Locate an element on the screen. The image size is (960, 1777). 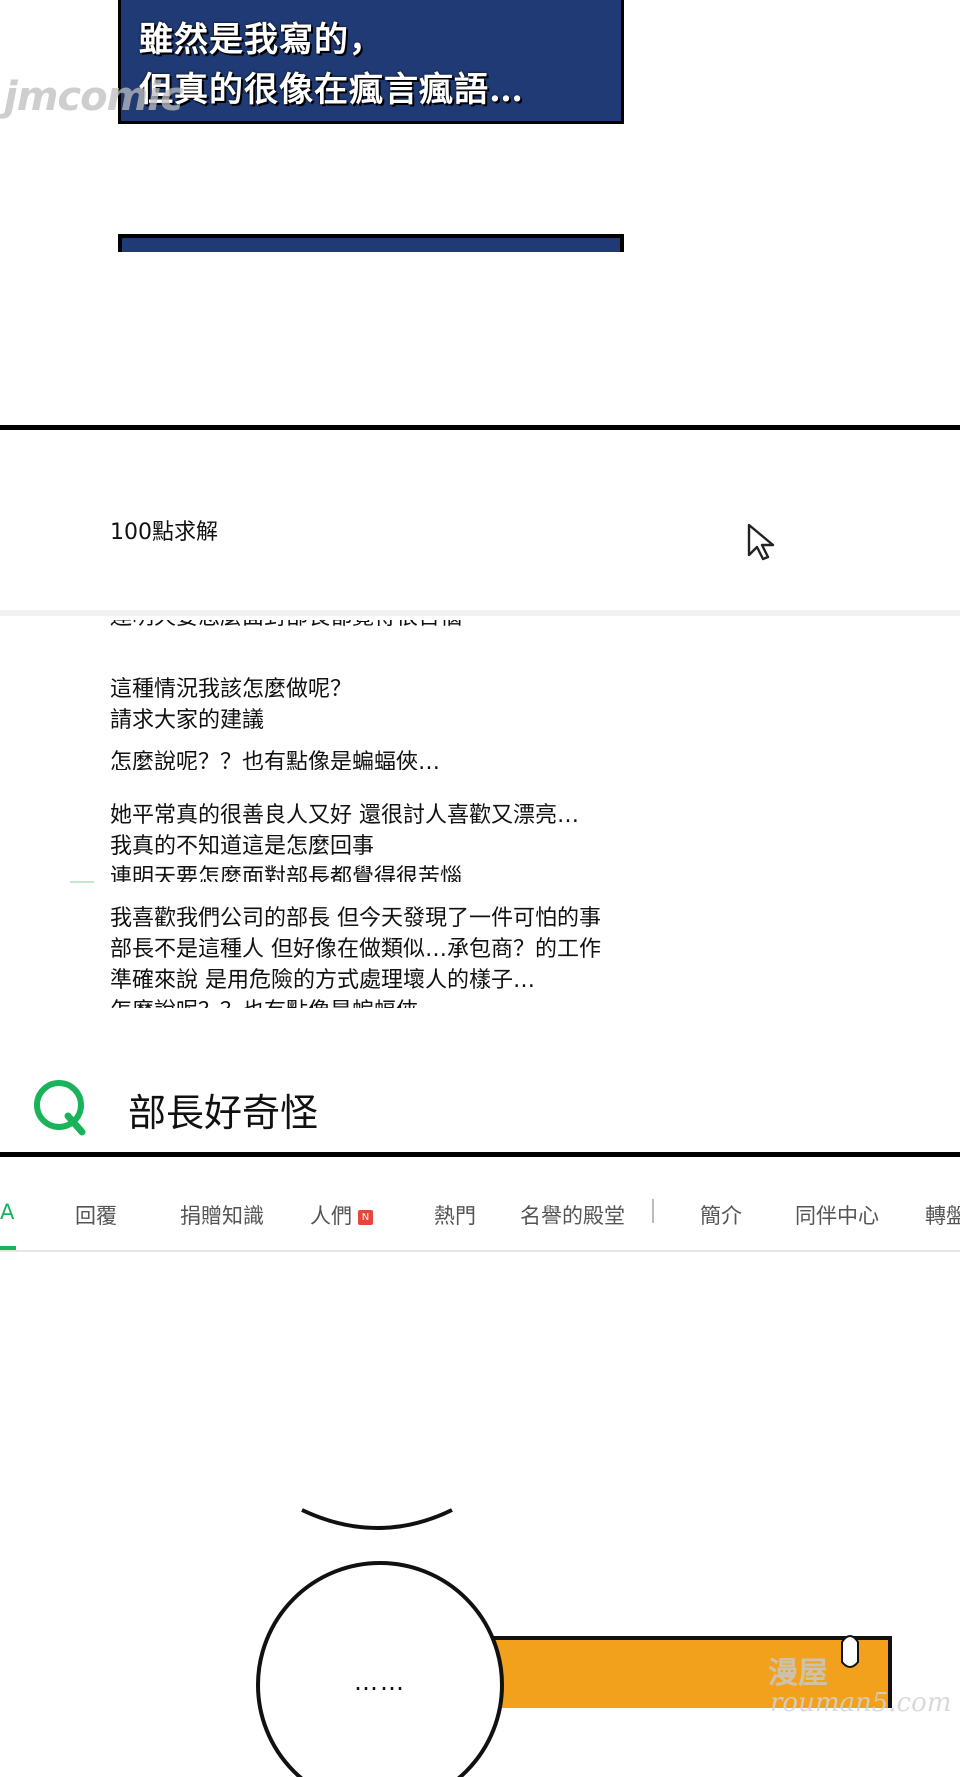
narration-box-partial is located at coordinates (371, 243).